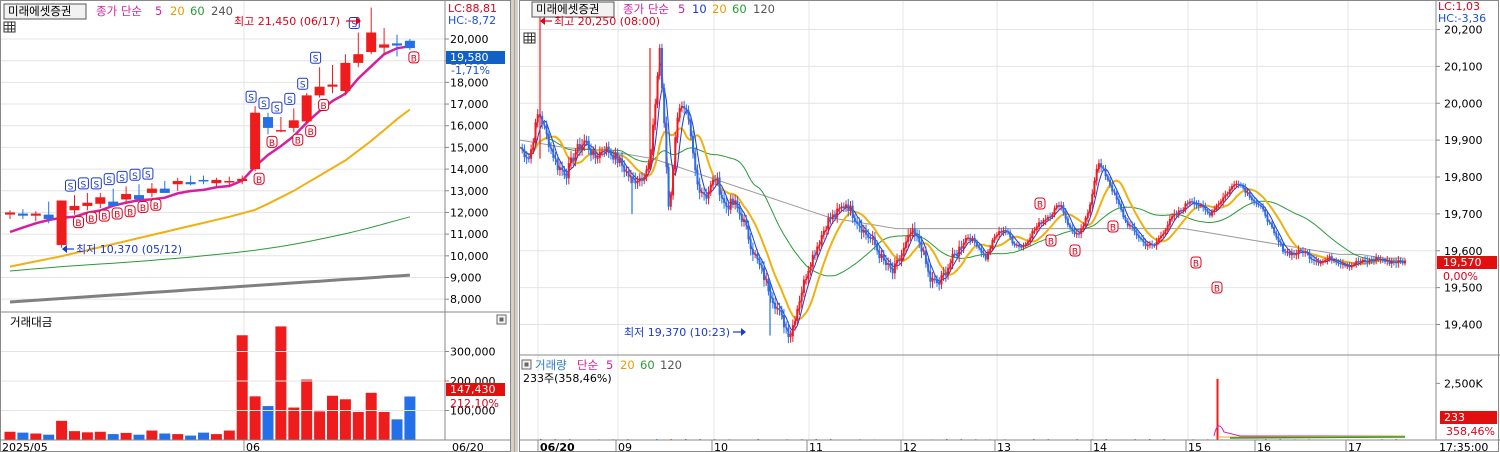  What do you see at coordinates (1463, 214) in the screenshot?
I see `intraday-price-tick-label: 19,700` at bounding box center [1463, 214].